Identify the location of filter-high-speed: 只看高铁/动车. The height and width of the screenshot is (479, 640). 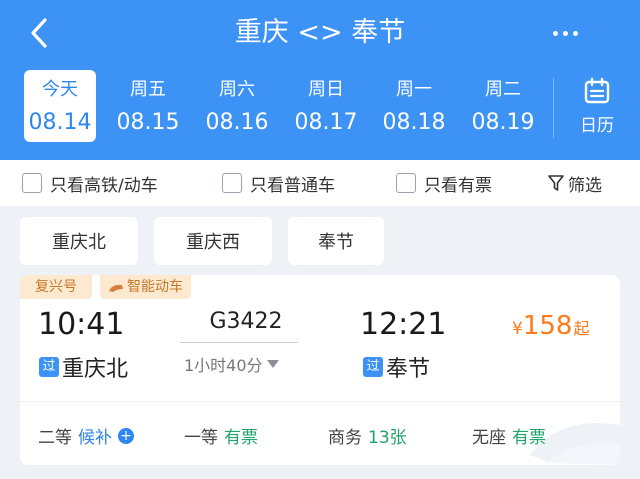
(90, 183).